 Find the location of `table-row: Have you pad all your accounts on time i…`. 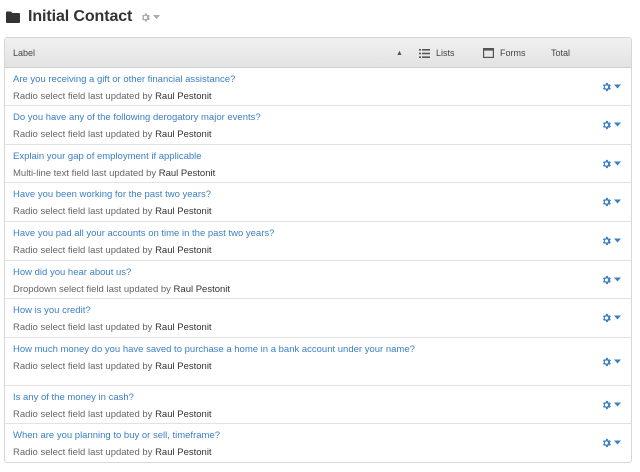

table-row: Have you pad all your accounts on time i… is located at coordinates (318, 241).